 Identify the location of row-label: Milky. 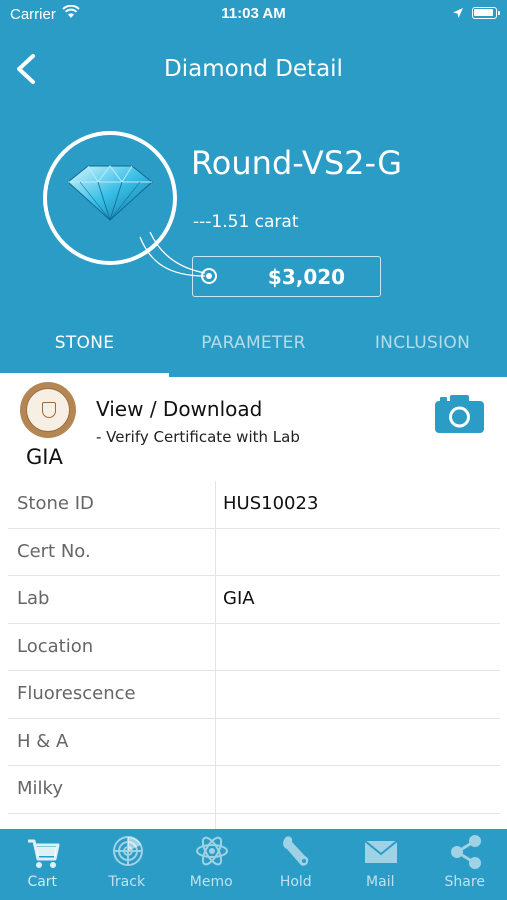
(40, 788).